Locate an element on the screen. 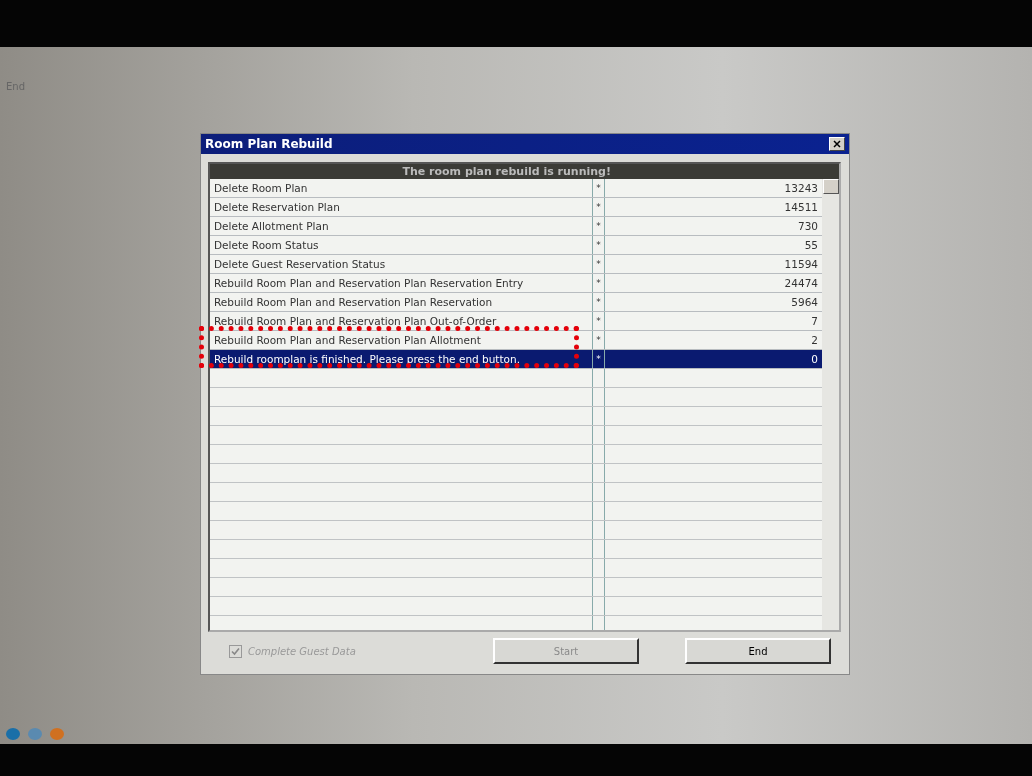 The image size is (1032, 776). checkbox-label: Complete Guest Data is located at coordinates (302, 651).